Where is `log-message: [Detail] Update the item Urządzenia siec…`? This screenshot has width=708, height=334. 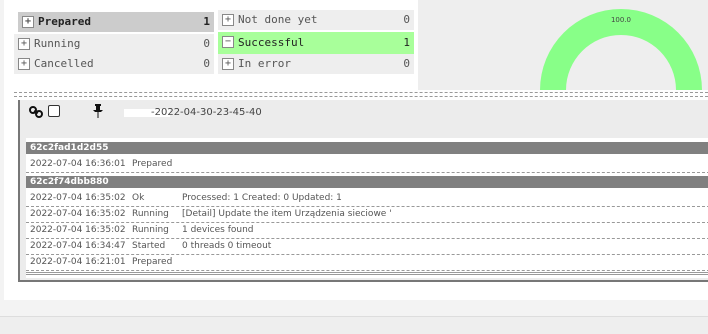
log-message: [Detail] Update the item Urządzenia siec… is located at coordinates (287, 214).